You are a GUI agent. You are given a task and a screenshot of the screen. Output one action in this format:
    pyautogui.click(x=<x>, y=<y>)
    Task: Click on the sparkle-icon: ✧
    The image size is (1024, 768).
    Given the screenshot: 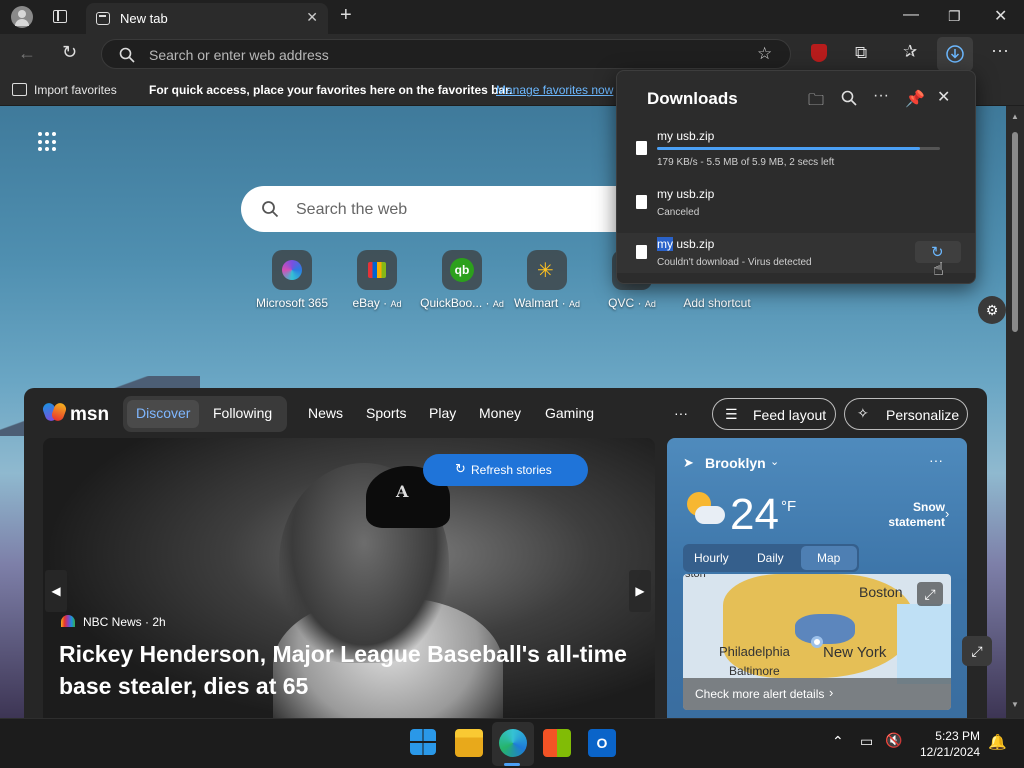 What is the action you would take?
    pyautogui.click(x=863, y=413)
    